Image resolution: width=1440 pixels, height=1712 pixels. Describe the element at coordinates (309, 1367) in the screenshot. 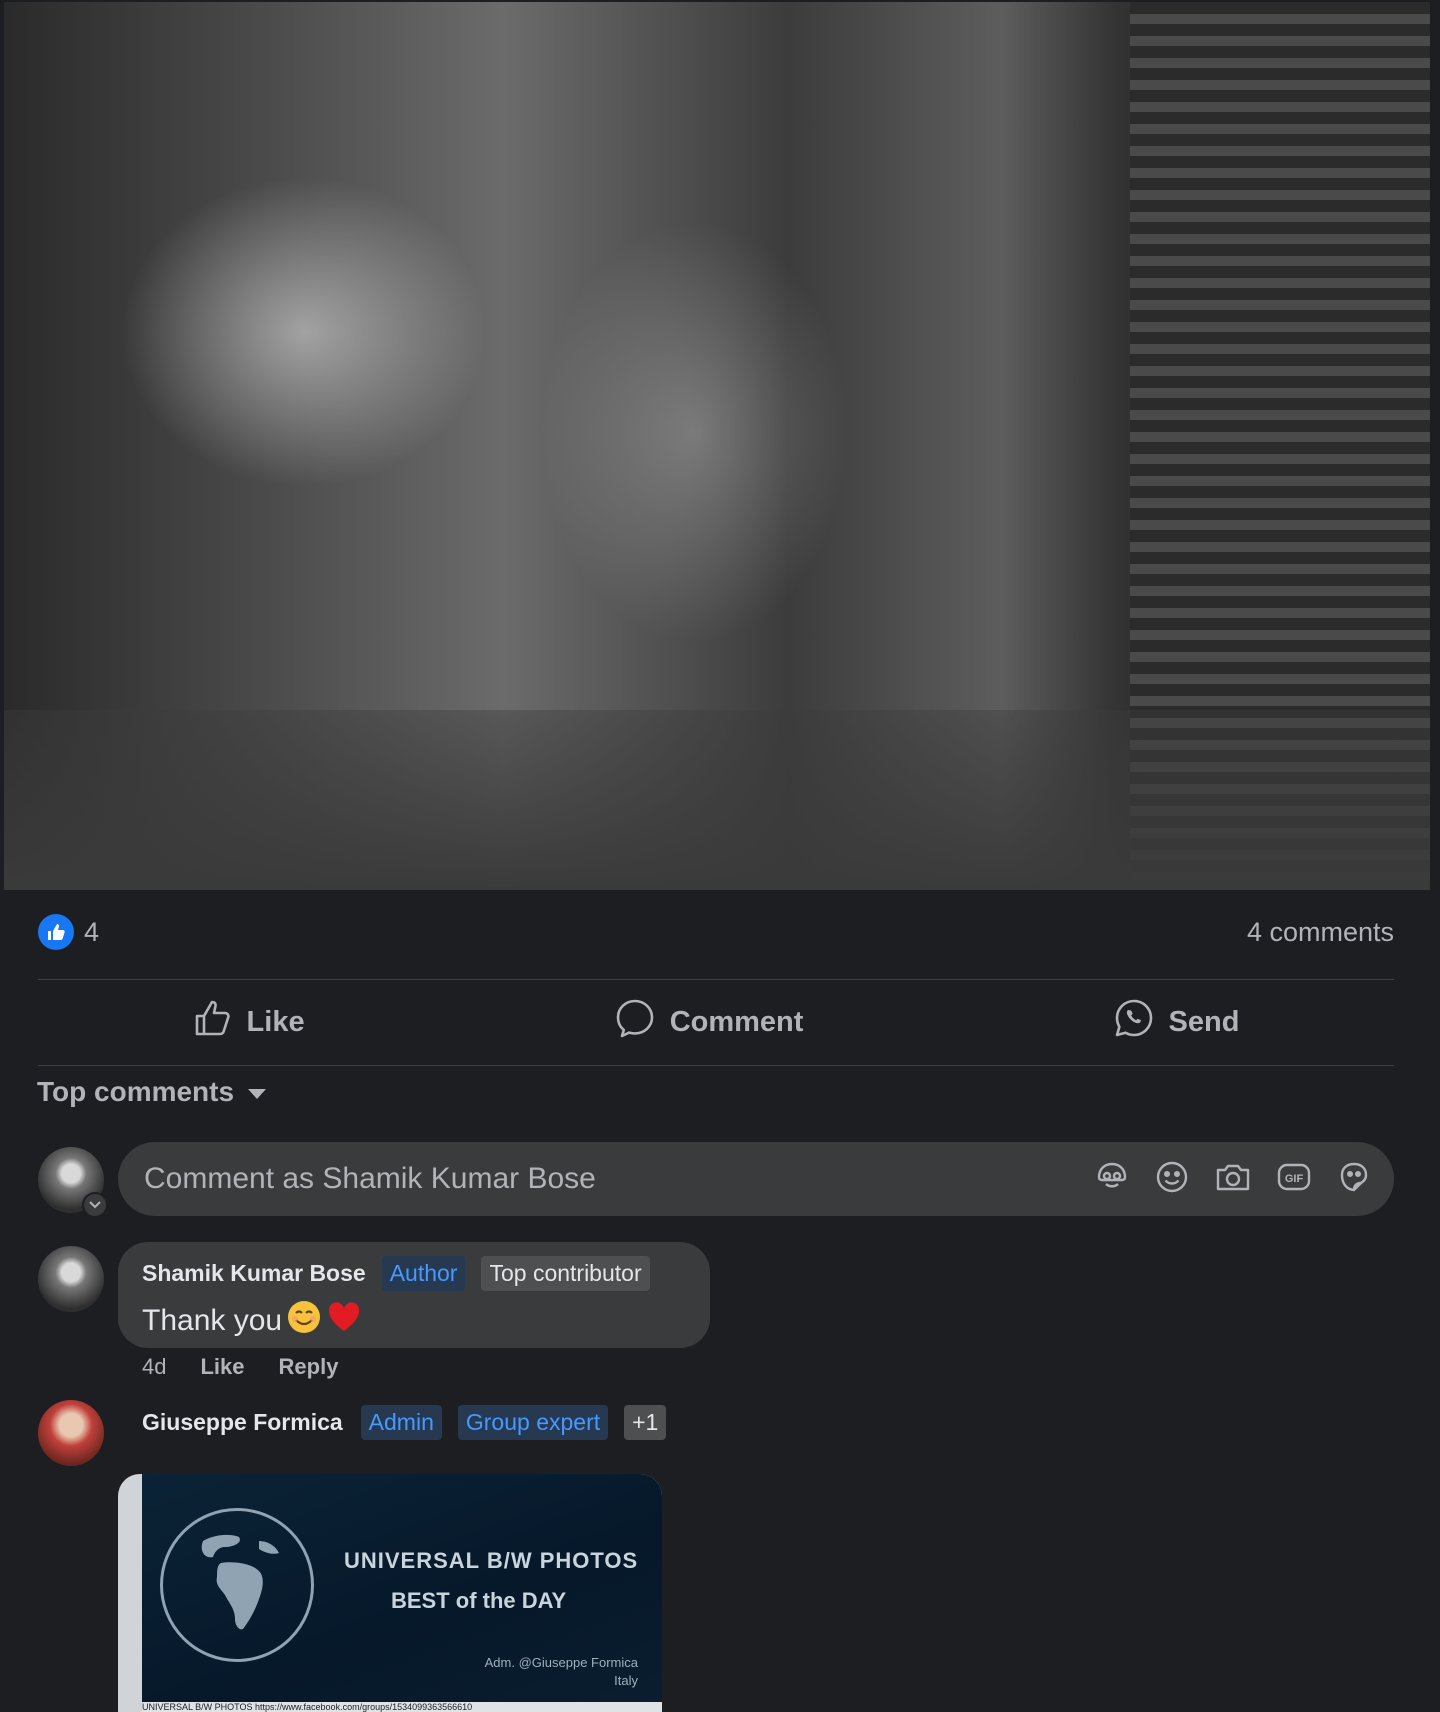

I see `comment-reply-button: Reply` at that location.